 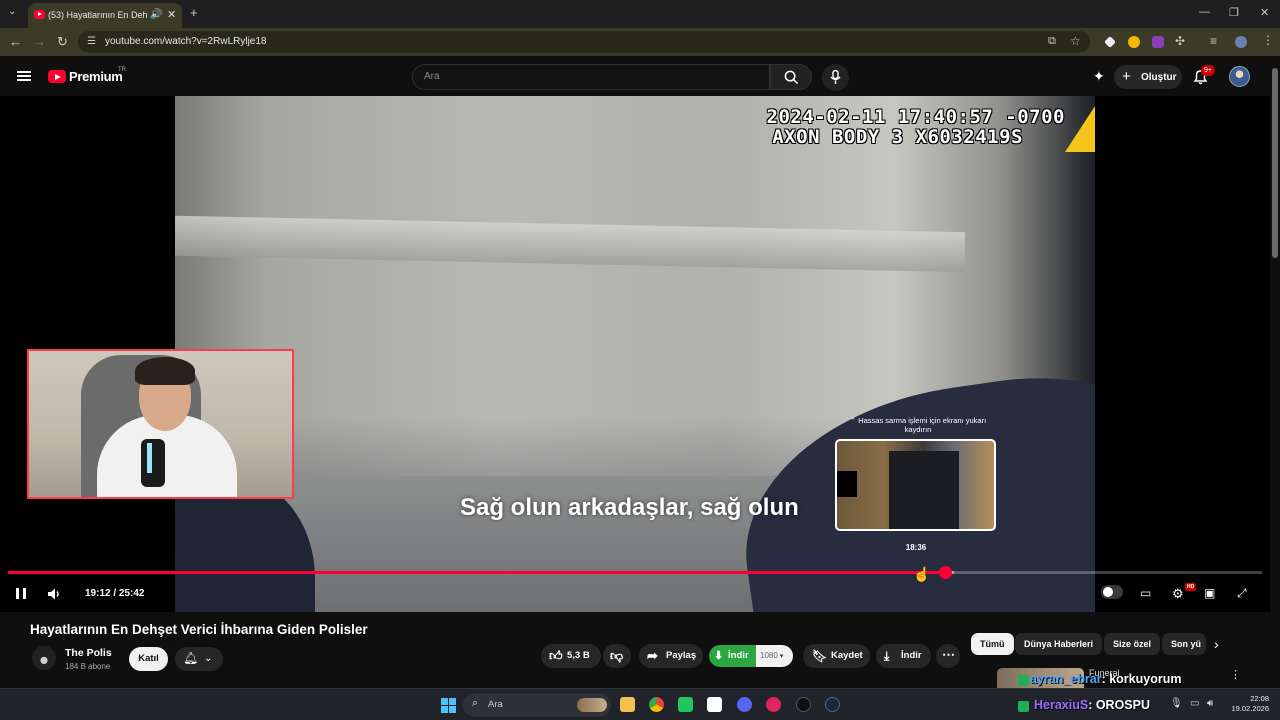 I want to click on dislike-button: 👎︎, so click(x=617, y=656).